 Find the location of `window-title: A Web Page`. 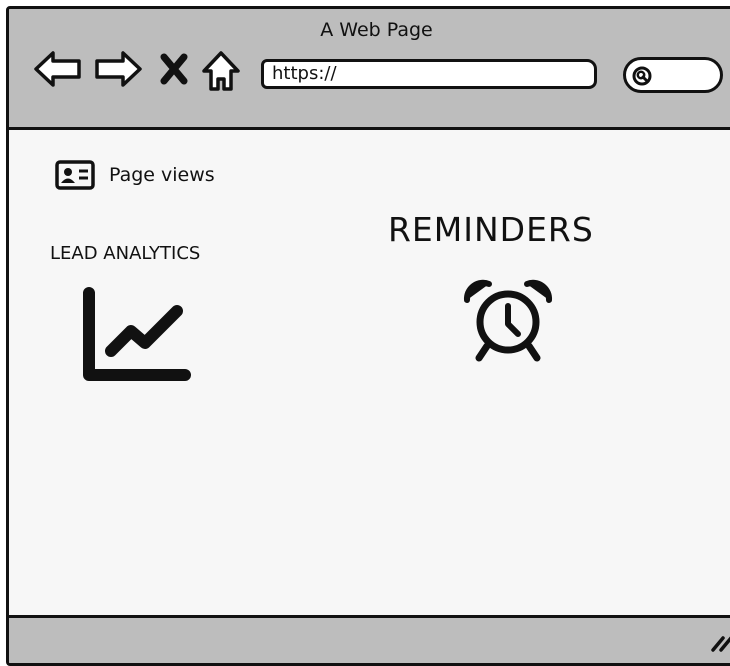

window-title: A Web Page is located at coordinates (376, 30).